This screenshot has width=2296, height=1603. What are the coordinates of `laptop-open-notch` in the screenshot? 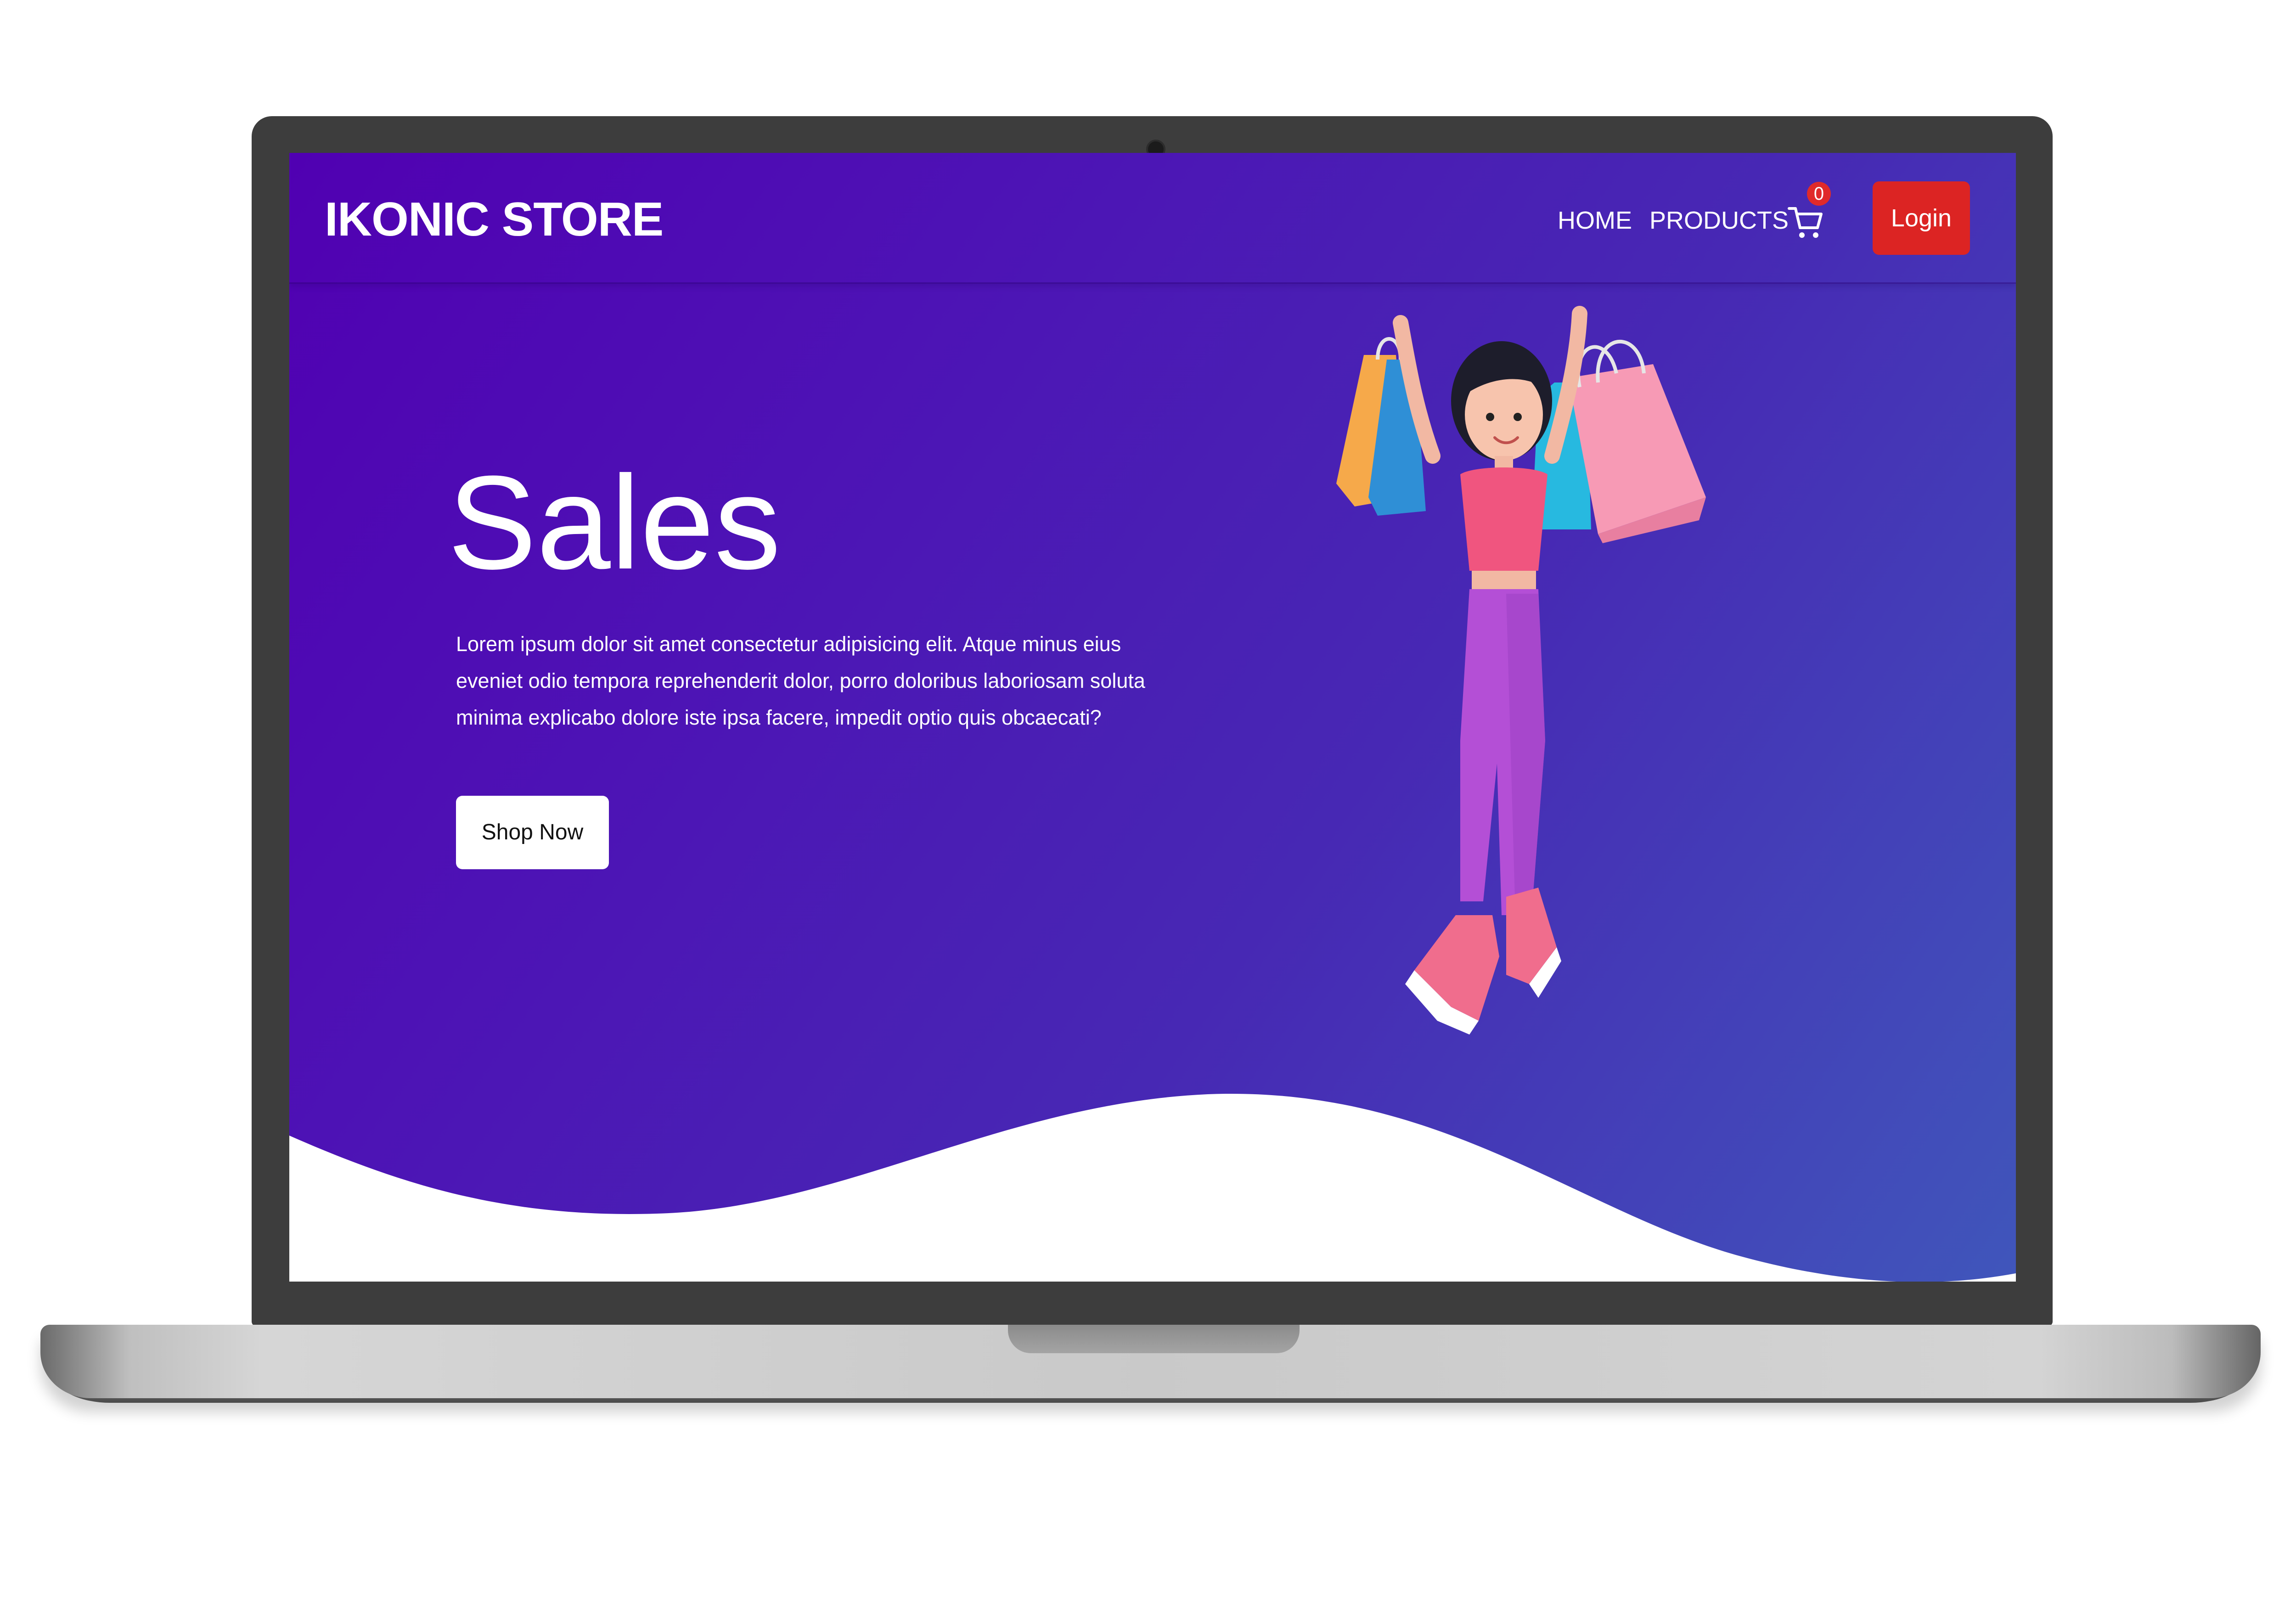 It's located at (1154, 1339).